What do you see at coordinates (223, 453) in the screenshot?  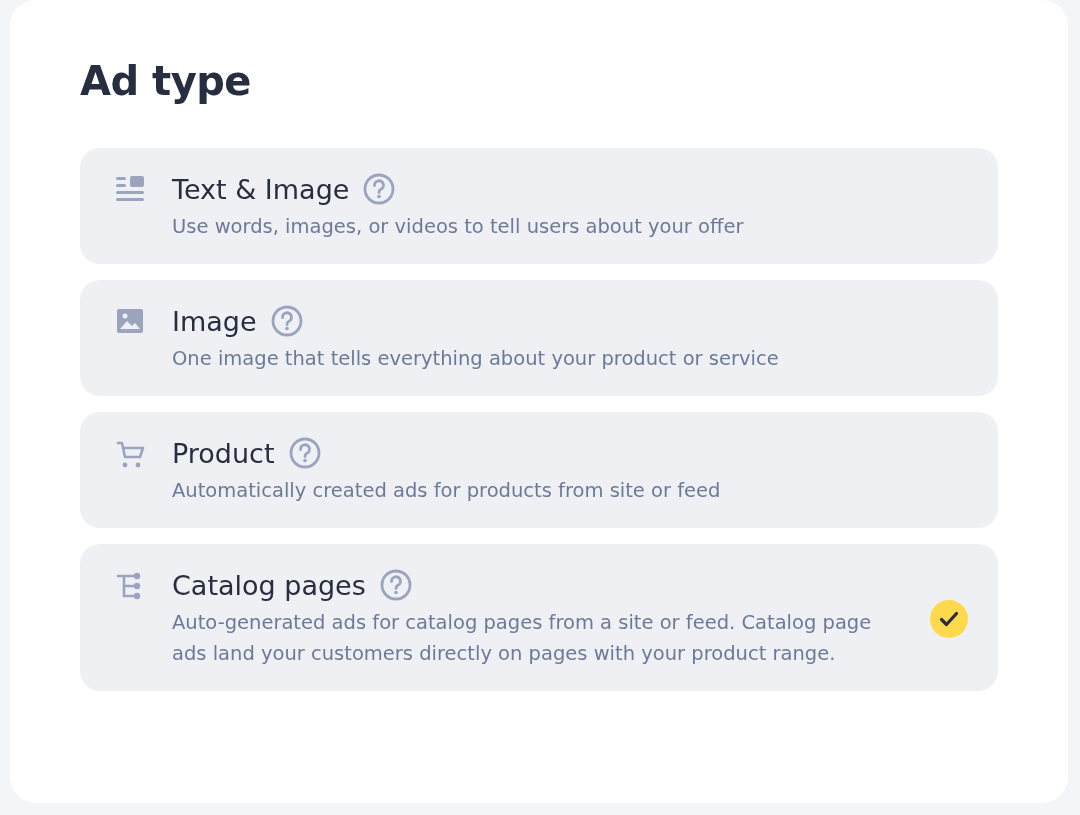 I see `option-title: Product` at bounding box center [223, 453].